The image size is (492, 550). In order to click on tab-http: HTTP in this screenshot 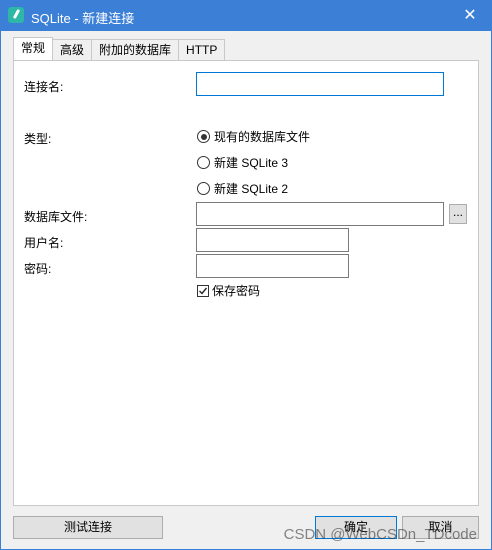, I will do `click(202, 49)`.